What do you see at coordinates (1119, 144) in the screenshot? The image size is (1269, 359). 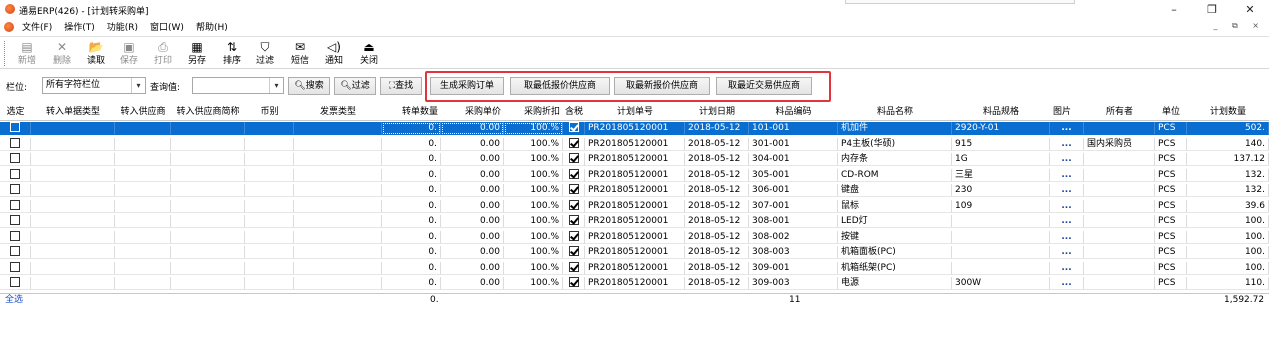 I see `cell-owner: 国内采购员` at bounding box center [1119, 144].